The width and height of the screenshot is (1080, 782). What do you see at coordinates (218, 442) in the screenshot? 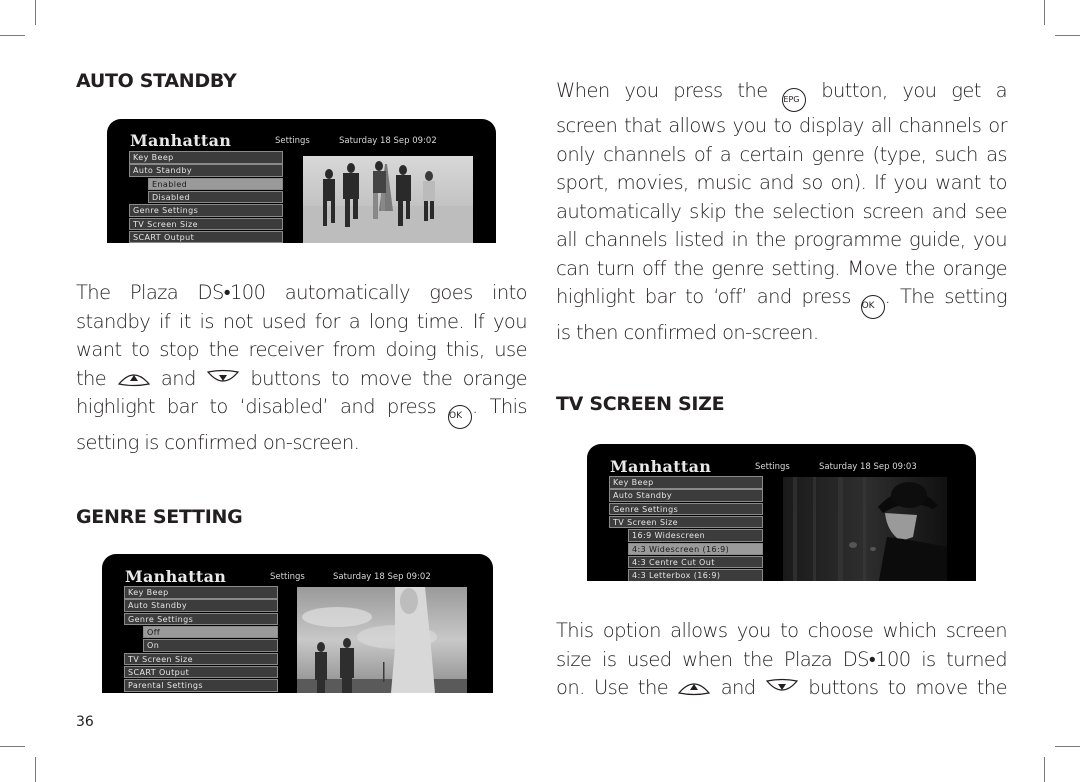
I see `body-line: setting is confirmed on-screen.` at bounding box center [218, 442].